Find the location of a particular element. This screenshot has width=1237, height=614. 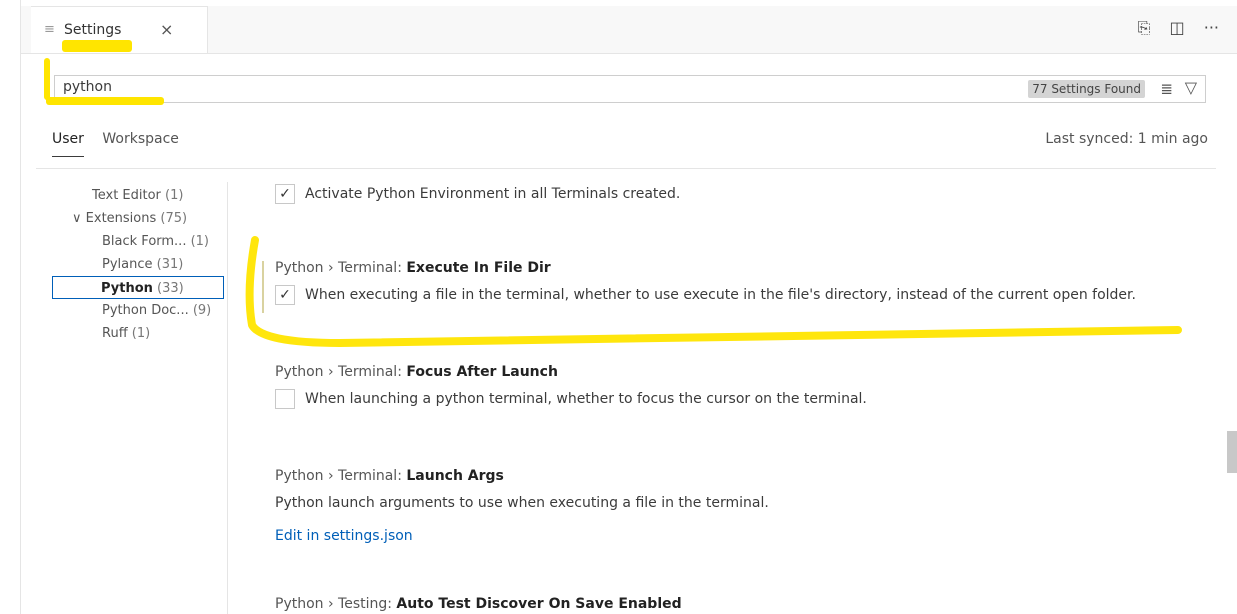

tab-bar: ≡ Settings × ⎘ ◫ ··· is located at coordinates (629, 30).